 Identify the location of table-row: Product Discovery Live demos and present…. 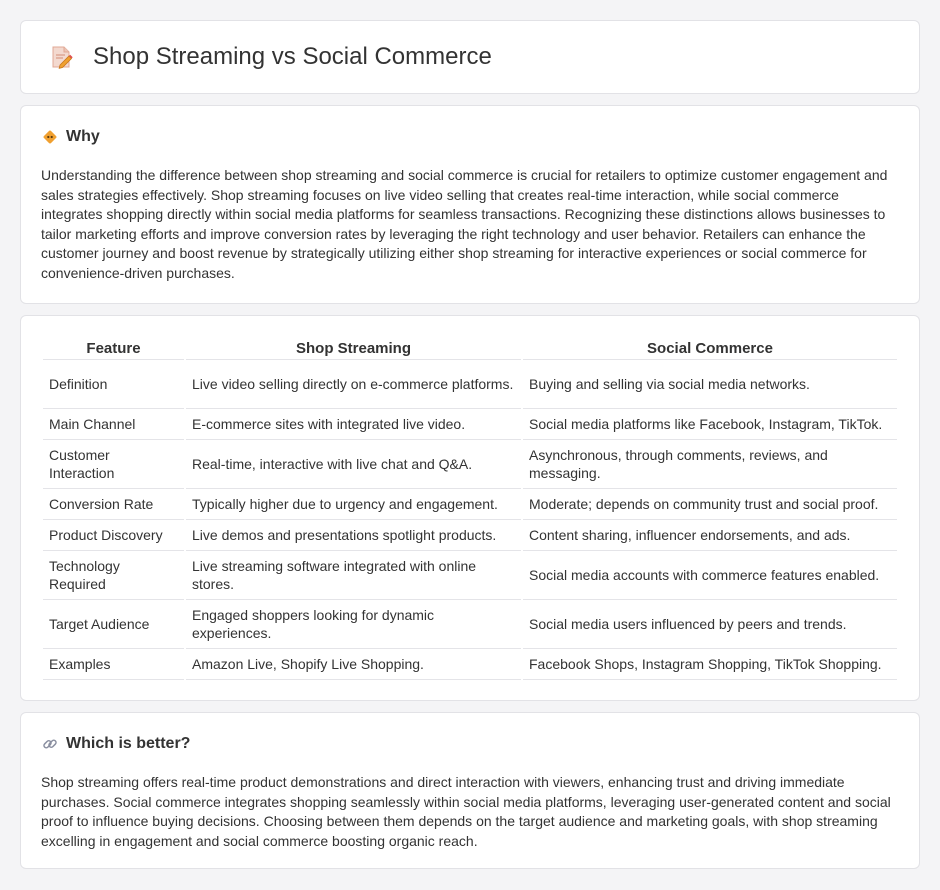
(470, 535).